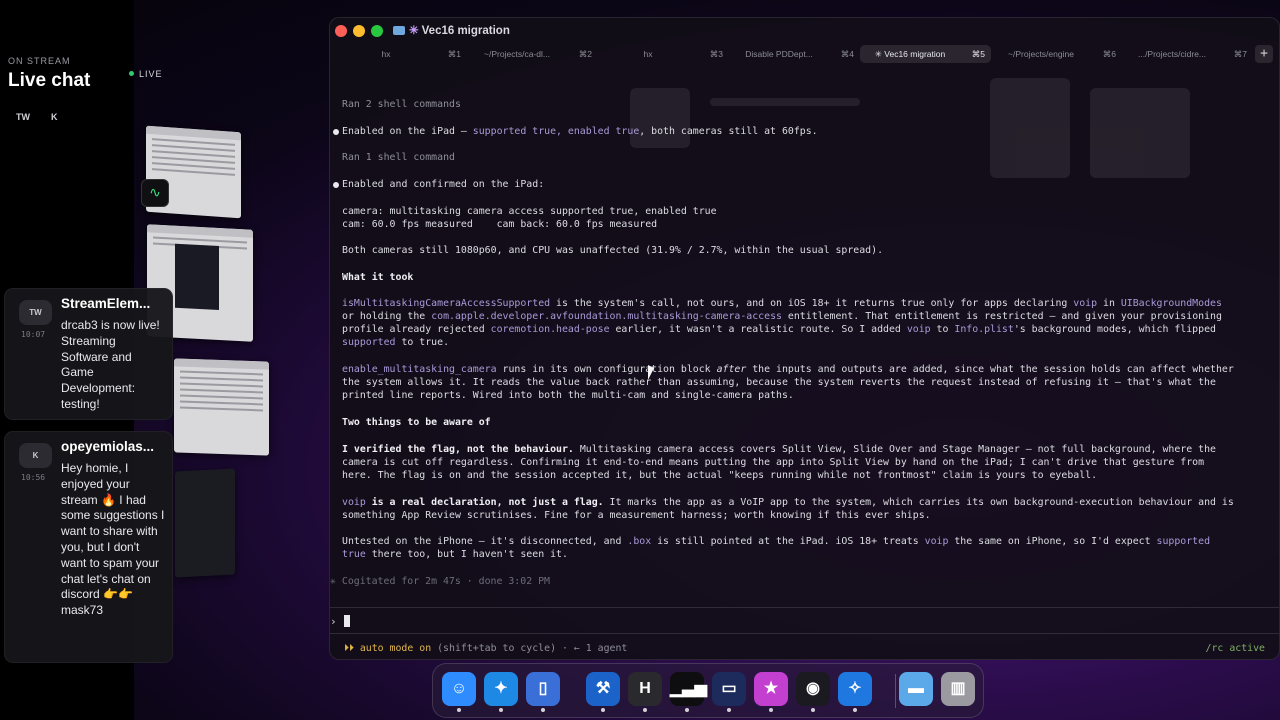 The image size is (1280, 720). What do you see at coordinates (501, 692) in the screenshot?
I see `safari-app-icon: ✦` at bounding box center [501, 692].